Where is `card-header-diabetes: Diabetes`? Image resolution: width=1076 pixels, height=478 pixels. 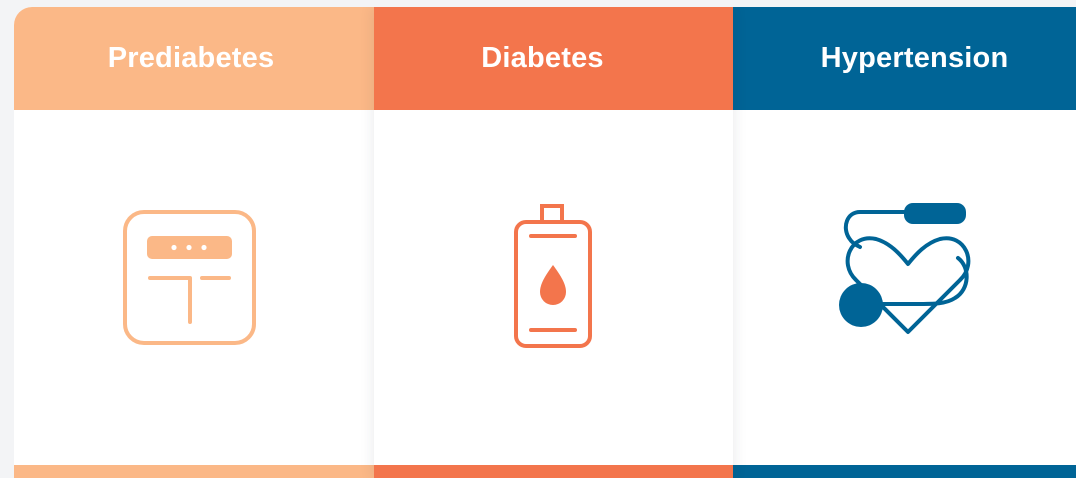
card-header-diabetes: Diabetes is located at coordinates (553, 58).